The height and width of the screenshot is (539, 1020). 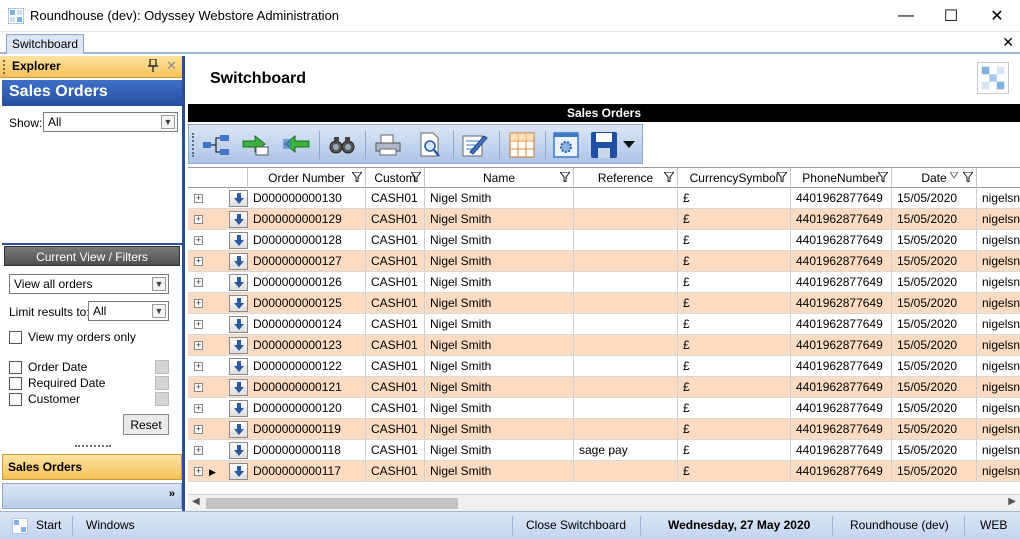 I want to click on cell-order-number: D000000000123, so click(x=307, y=345).